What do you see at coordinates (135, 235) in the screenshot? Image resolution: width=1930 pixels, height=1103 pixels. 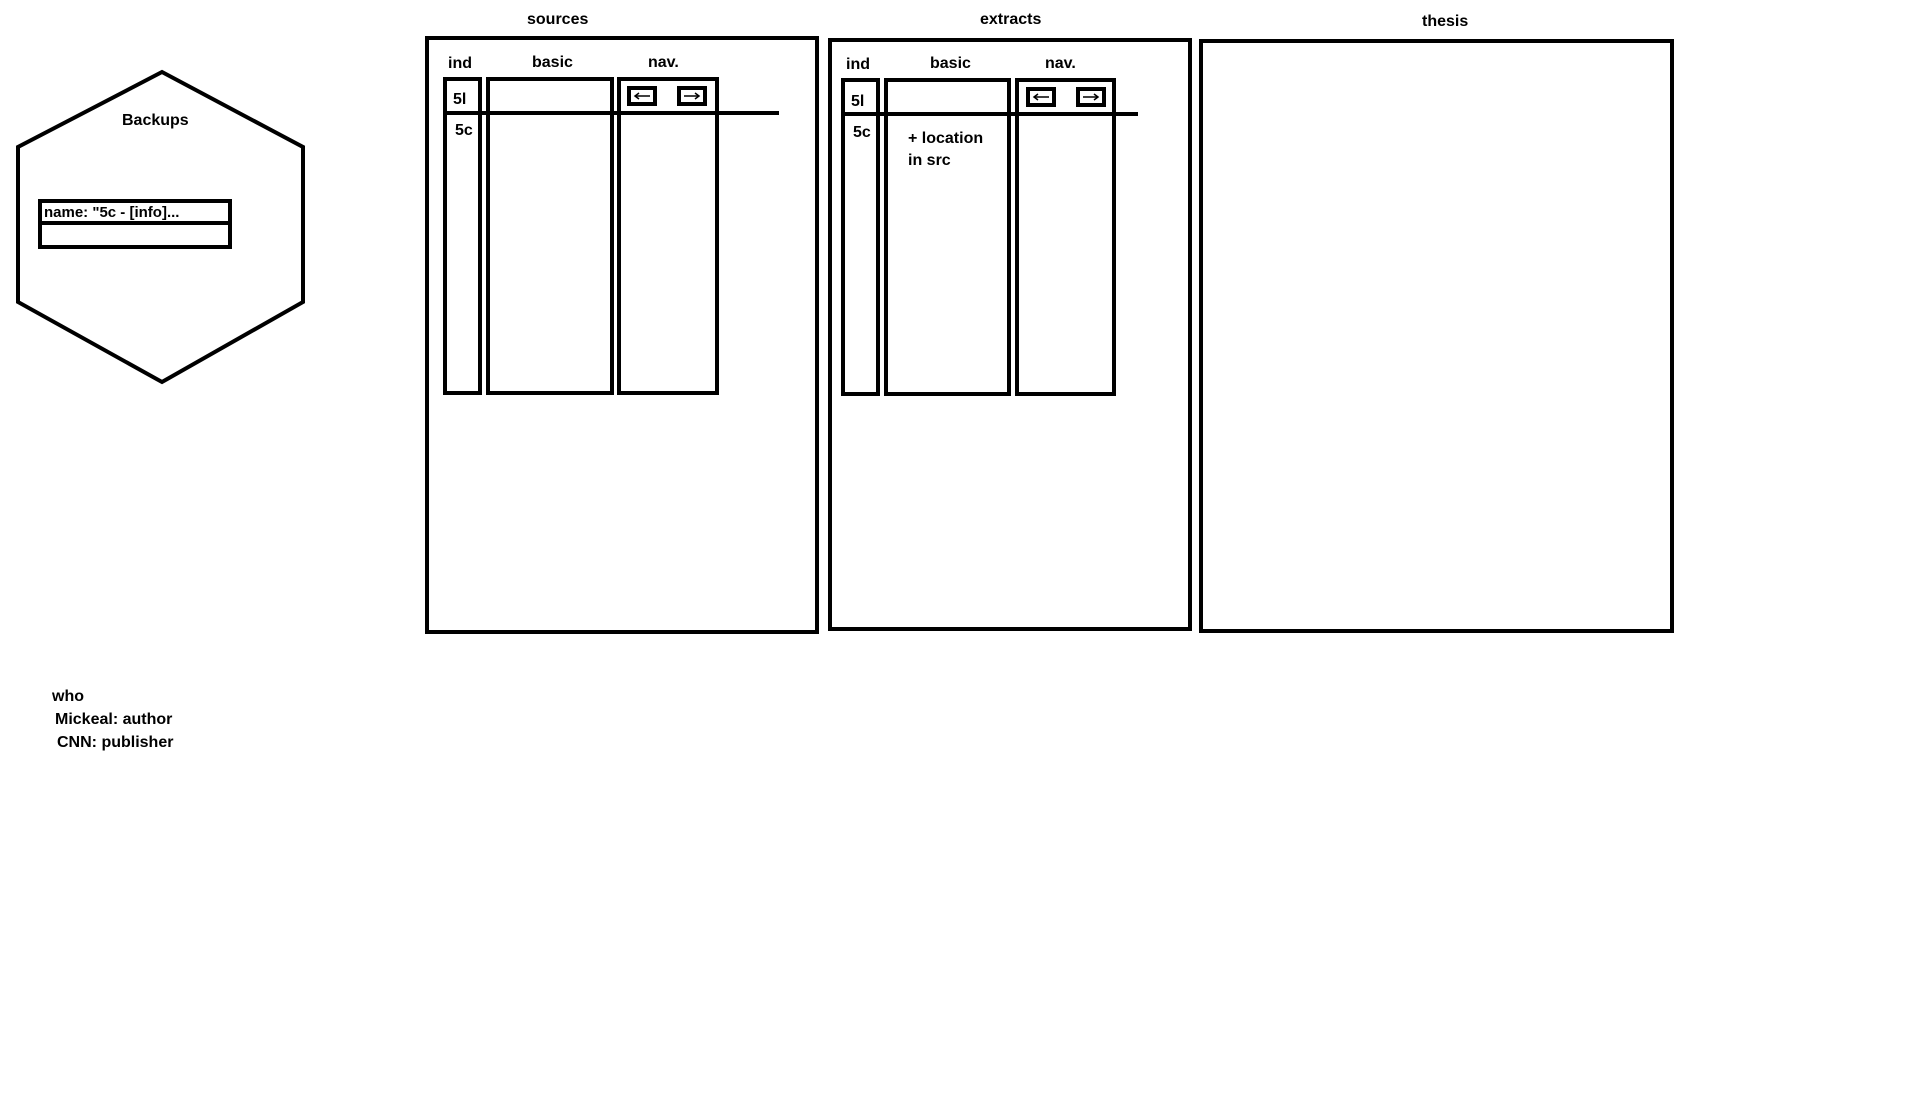 I see `backup-second-field` at bounding box center [135, 235].